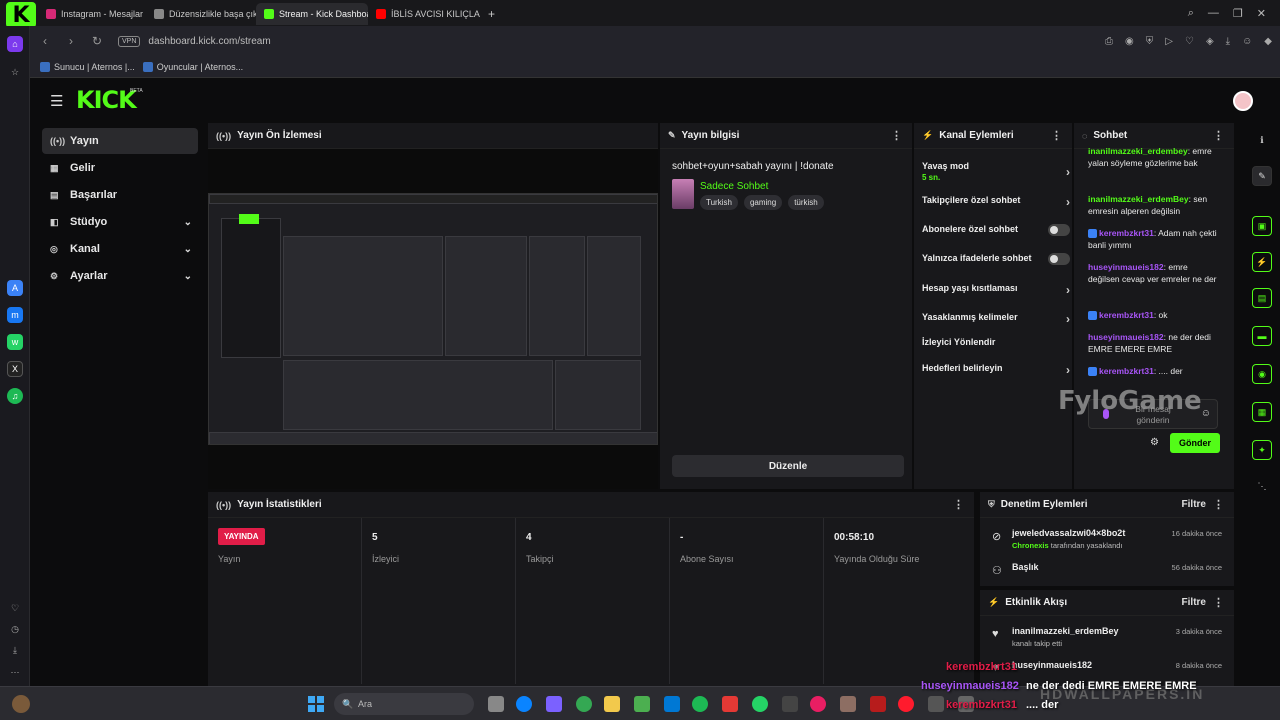 This screenshot has height=720, width=1280. Describe the element at coordinates (788, 466) in the screenshot. I see `edit-button: Düzenle` at that location.